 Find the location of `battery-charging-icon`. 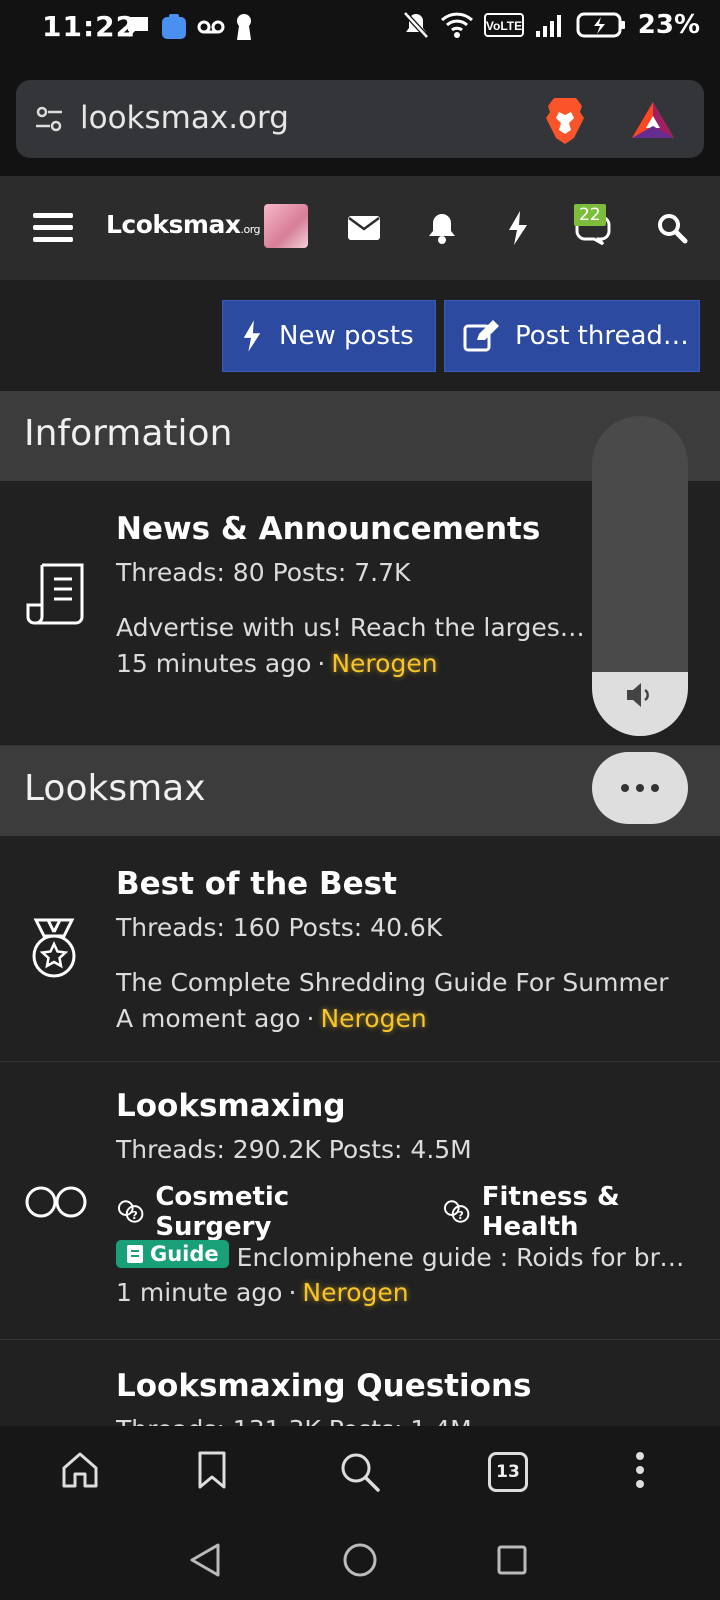

battery-charging-icon is located at coordinates (600, 25).